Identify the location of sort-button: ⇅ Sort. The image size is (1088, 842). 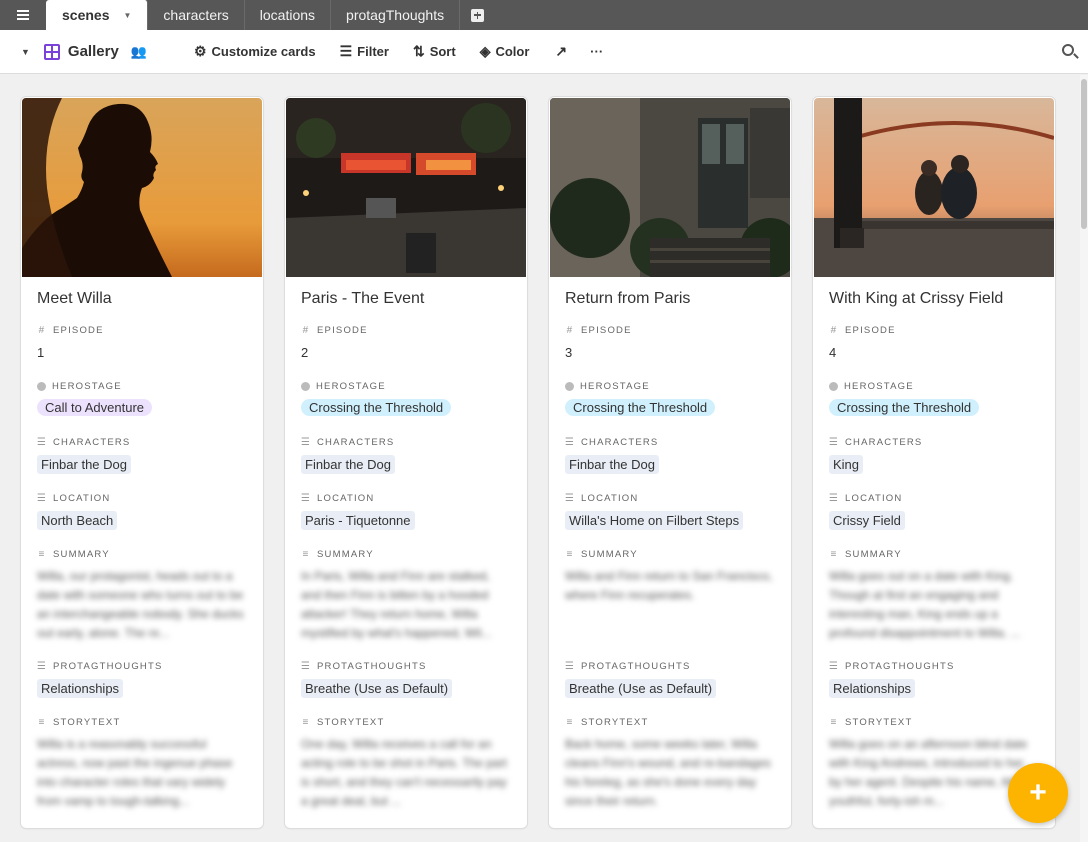
(434, 51).